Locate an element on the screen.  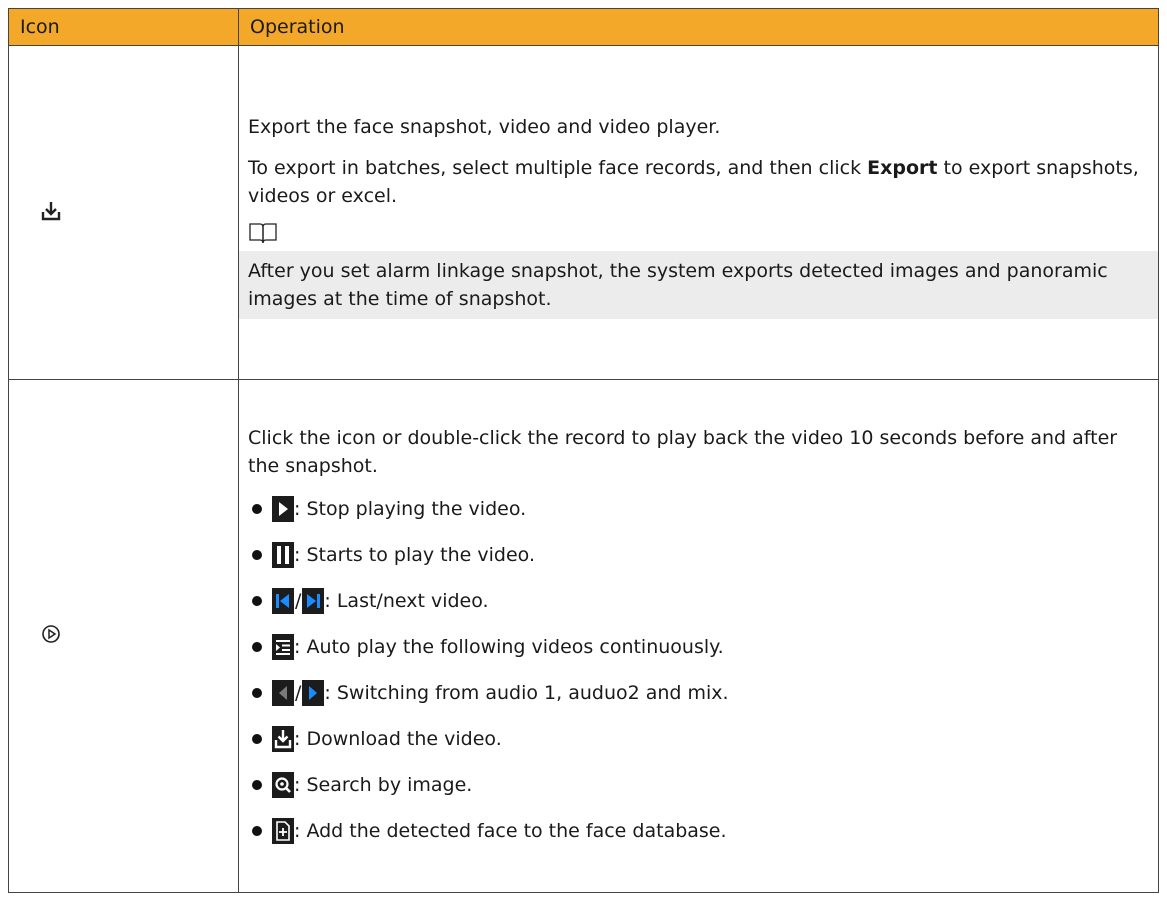
icon-cell-export is located at coordinates (123, 212).